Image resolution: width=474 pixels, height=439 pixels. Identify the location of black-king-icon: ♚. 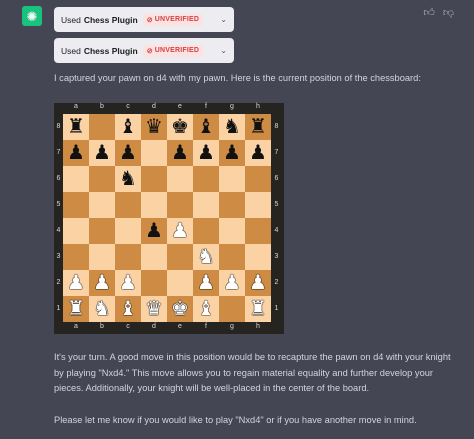
(180, 127).